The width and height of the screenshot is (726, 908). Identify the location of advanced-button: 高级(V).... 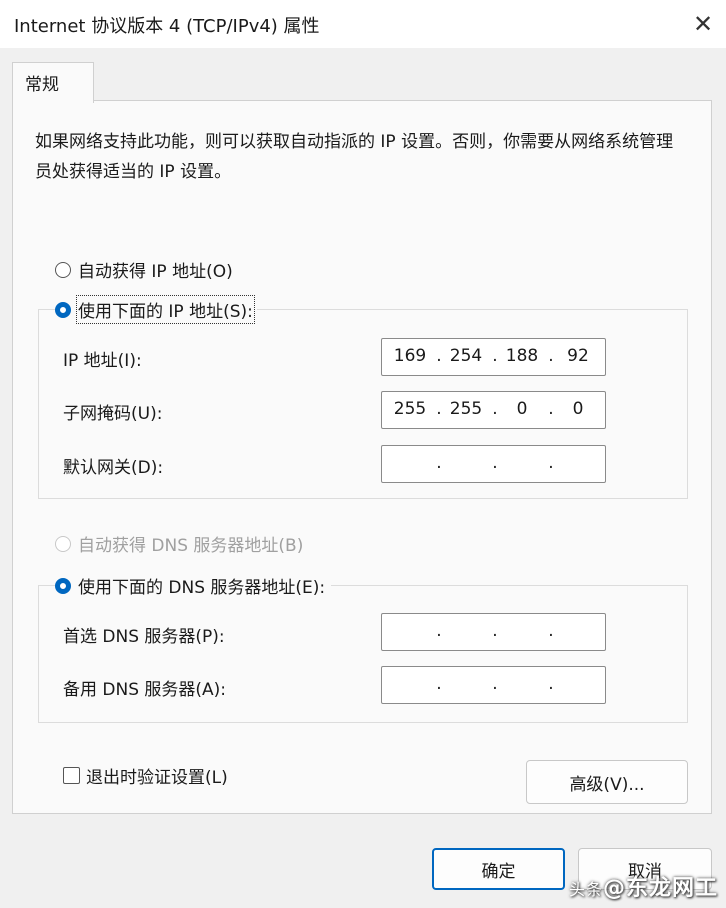
(607, 782).